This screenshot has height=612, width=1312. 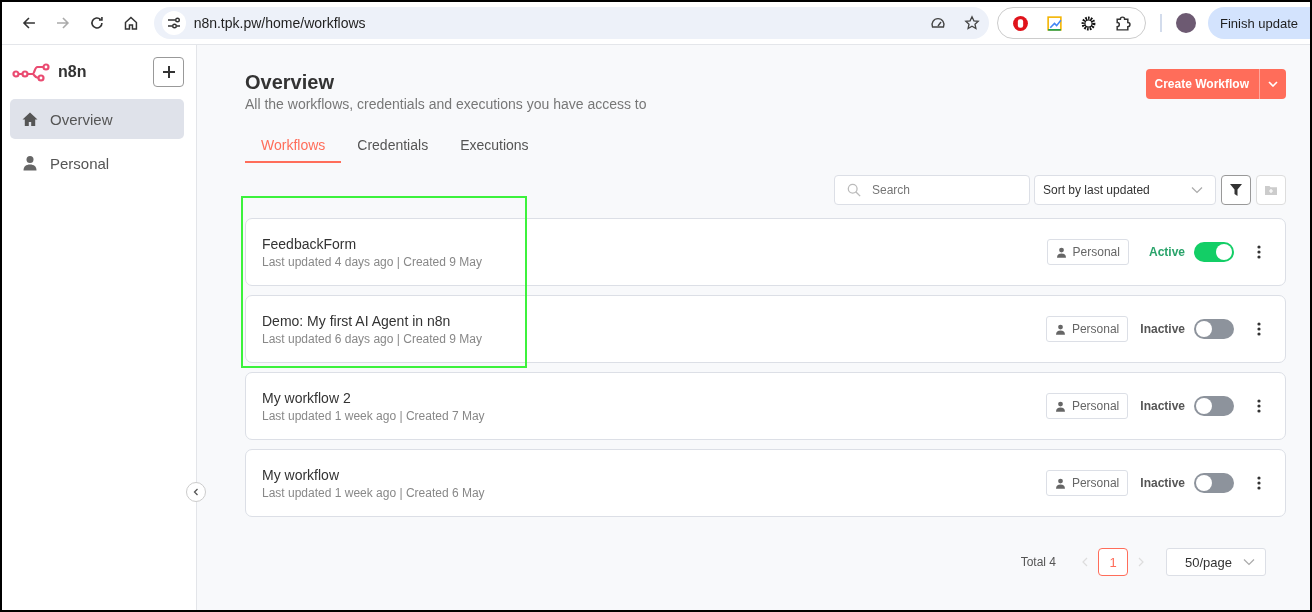 I want to click on page-subtitle: All the workflows, credentials and executions you have access to, so click(x=446, y=104).